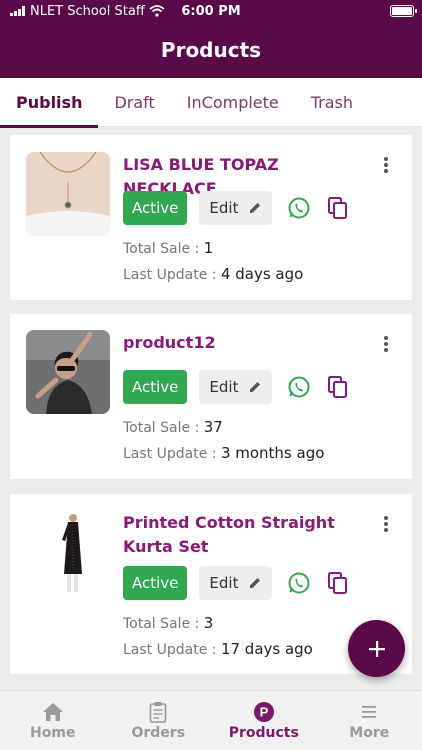  I want to click on last-update-value: 17 days ago, so click(266, 649).